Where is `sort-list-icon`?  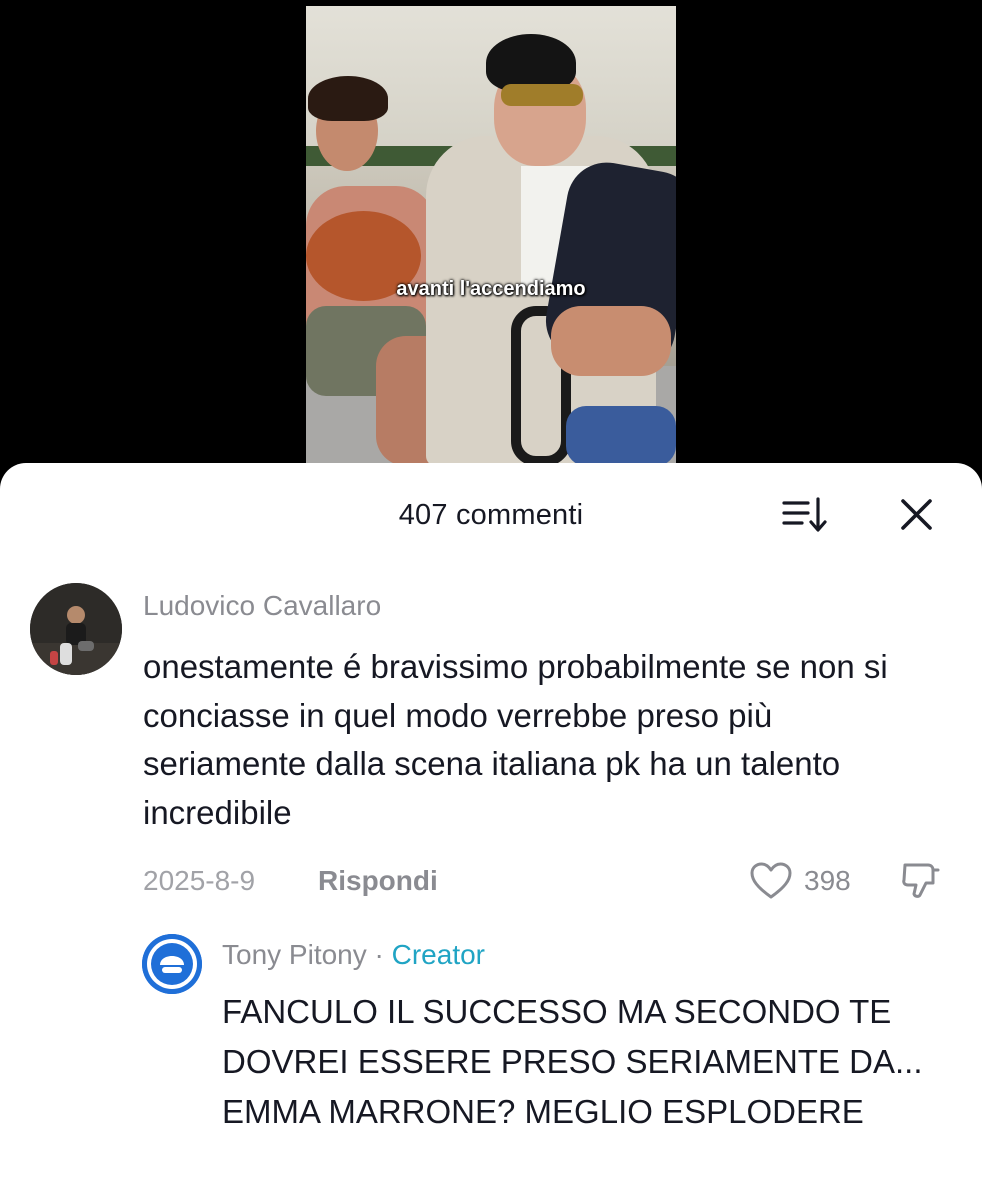
sort-list-icon is located at coordinates (806, 516).